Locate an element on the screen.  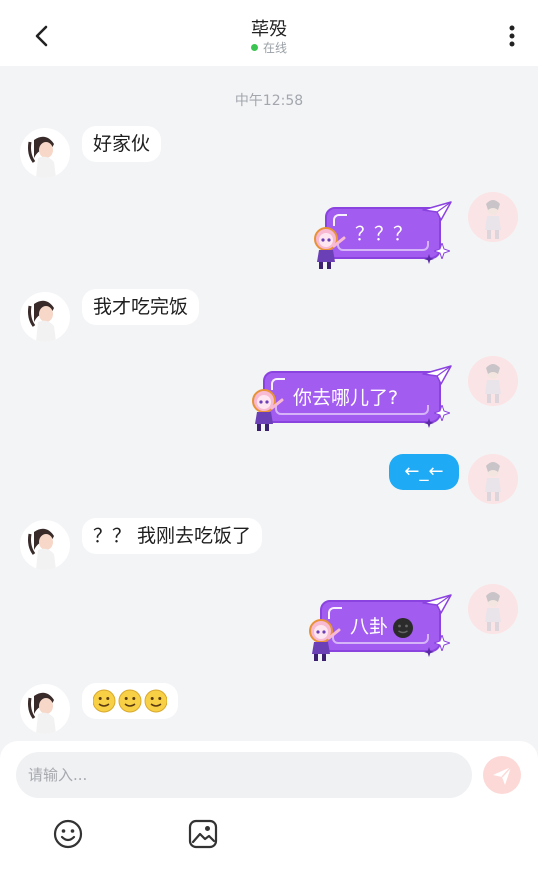
message-bubble-outgoing: ←_← is located at coordinates (424, 472).